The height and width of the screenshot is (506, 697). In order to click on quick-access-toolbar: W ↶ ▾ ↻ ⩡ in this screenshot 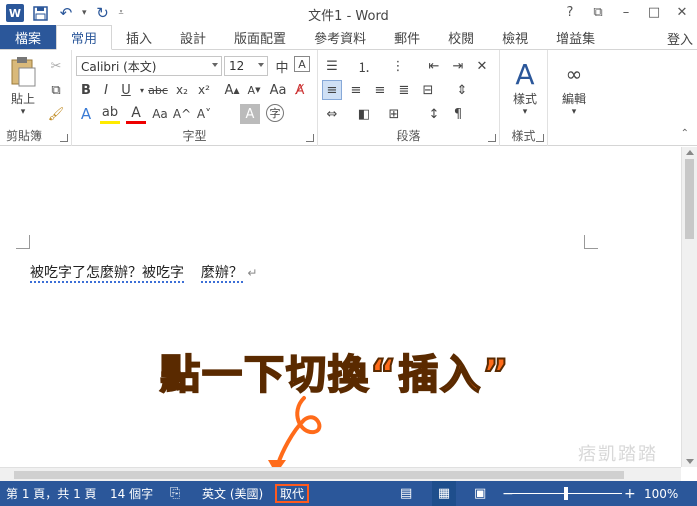, I will do `click(62, 13)`.